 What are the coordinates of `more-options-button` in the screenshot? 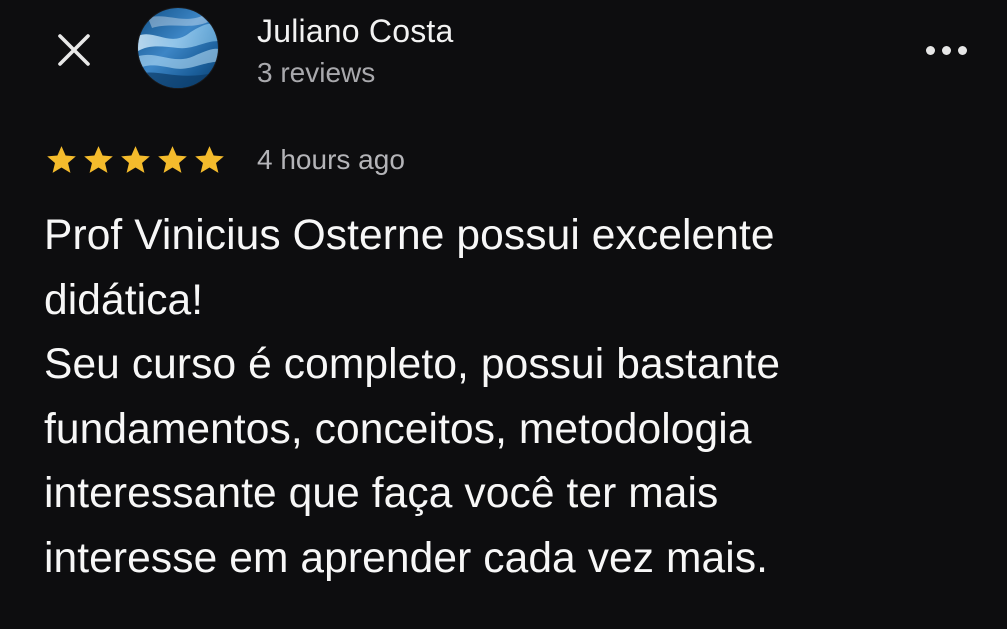 It's located at (946, 50).